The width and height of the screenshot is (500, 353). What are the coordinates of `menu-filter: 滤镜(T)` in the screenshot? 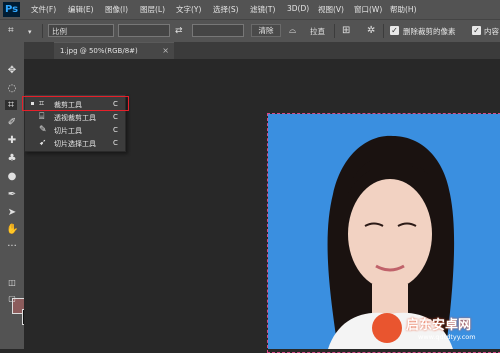 It's located at (262, 9).